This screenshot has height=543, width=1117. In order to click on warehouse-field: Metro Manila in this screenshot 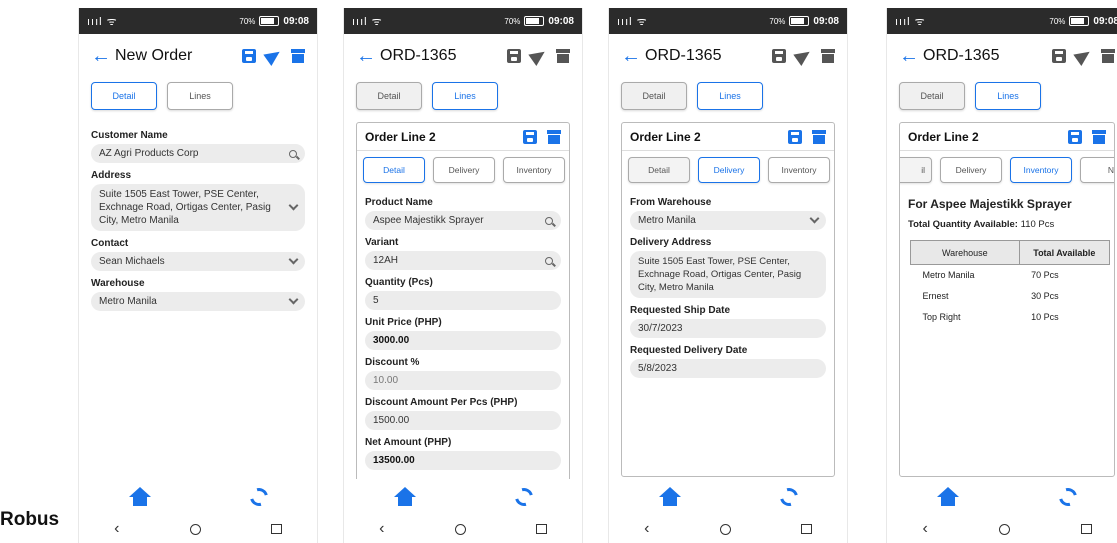, I will do `click(198, 301)`.